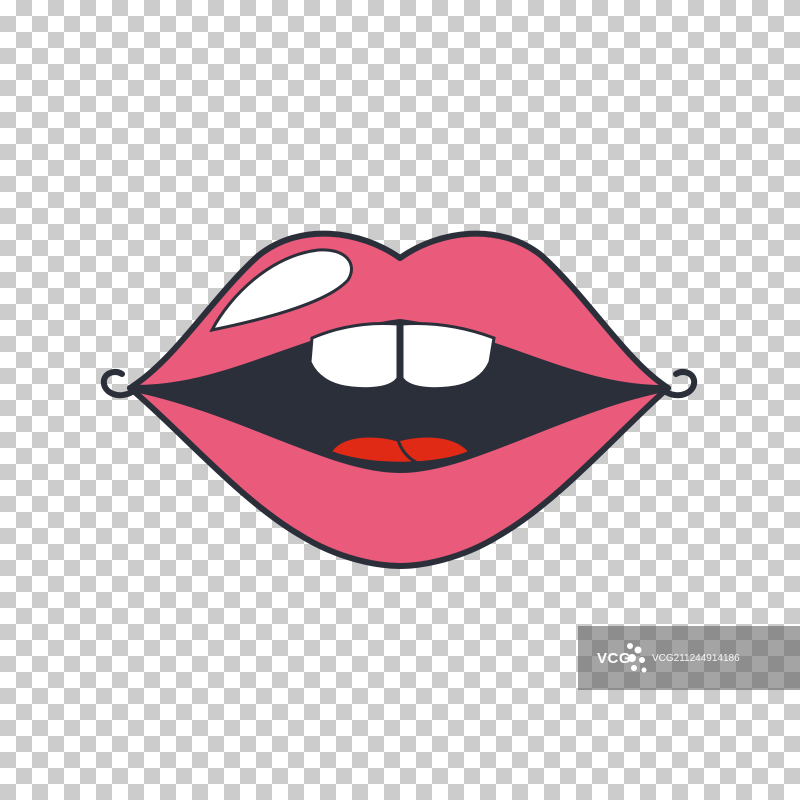  I want to click on tongue, so click(400, 449).